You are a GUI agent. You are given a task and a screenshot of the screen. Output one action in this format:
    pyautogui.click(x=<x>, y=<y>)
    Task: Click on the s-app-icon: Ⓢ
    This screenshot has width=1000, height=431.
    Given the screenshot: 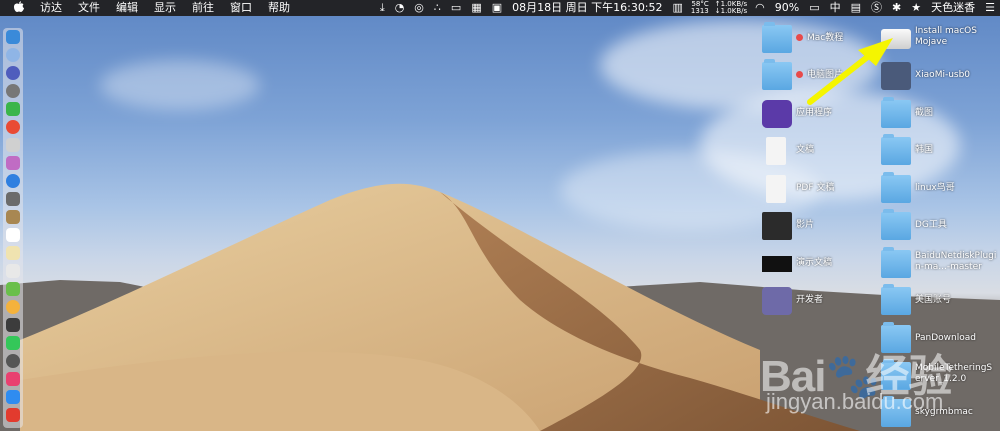 What is the action you would take?
    pyautogui.click(x=876, y=8)
    